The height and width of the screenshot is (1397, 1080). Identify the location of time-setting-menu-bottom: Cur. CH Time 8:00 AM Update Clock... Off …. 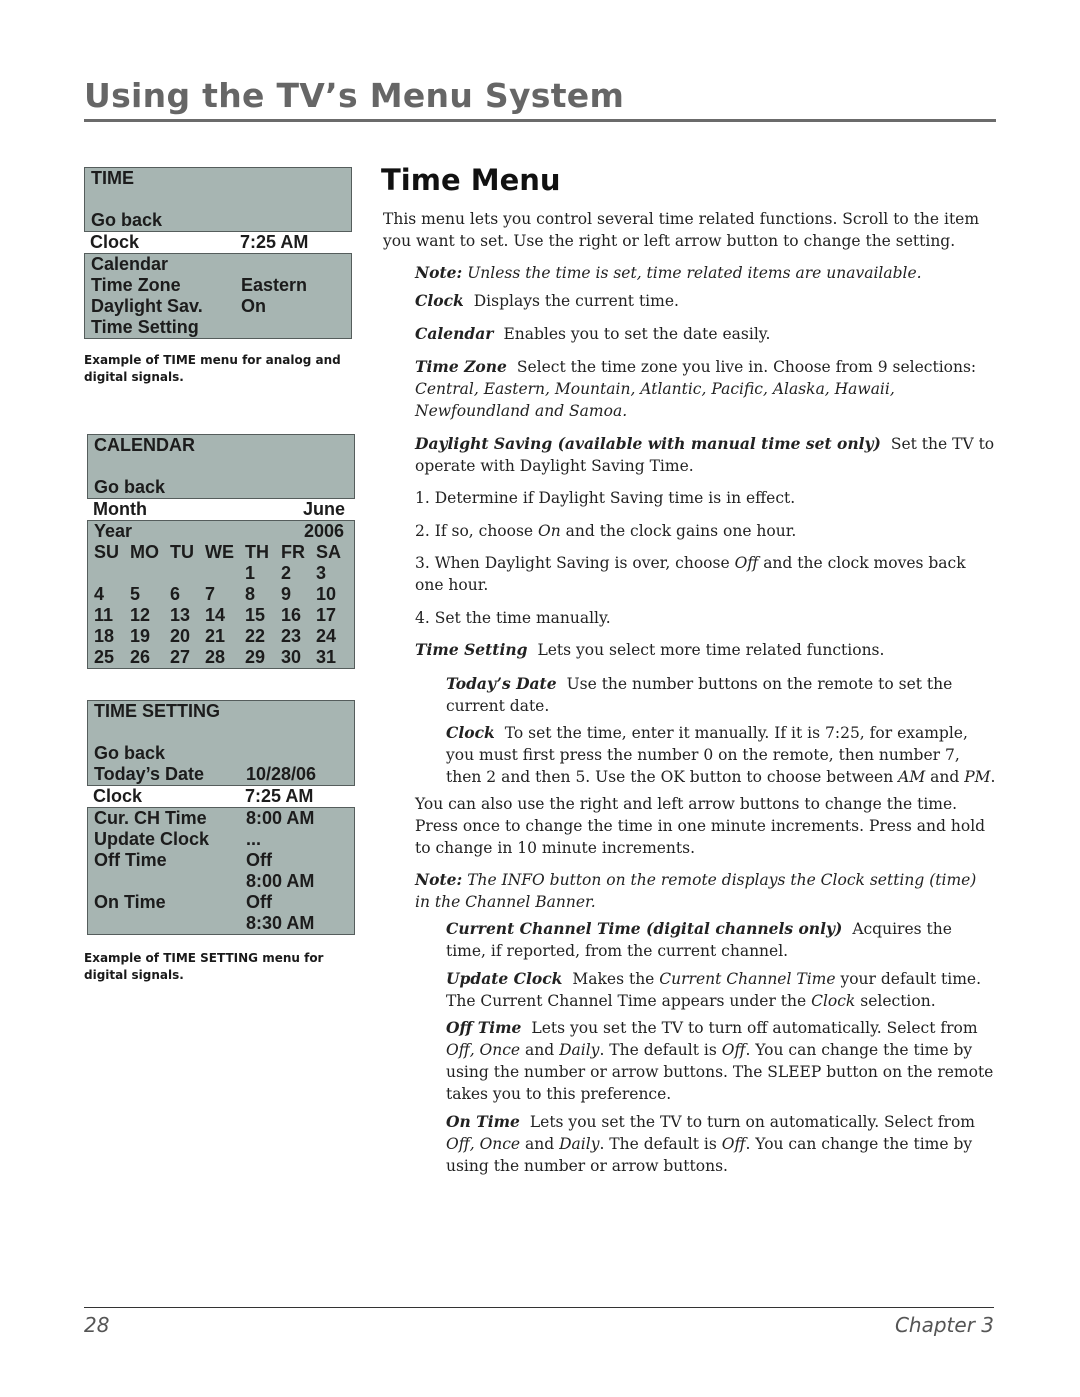
(221, 871).